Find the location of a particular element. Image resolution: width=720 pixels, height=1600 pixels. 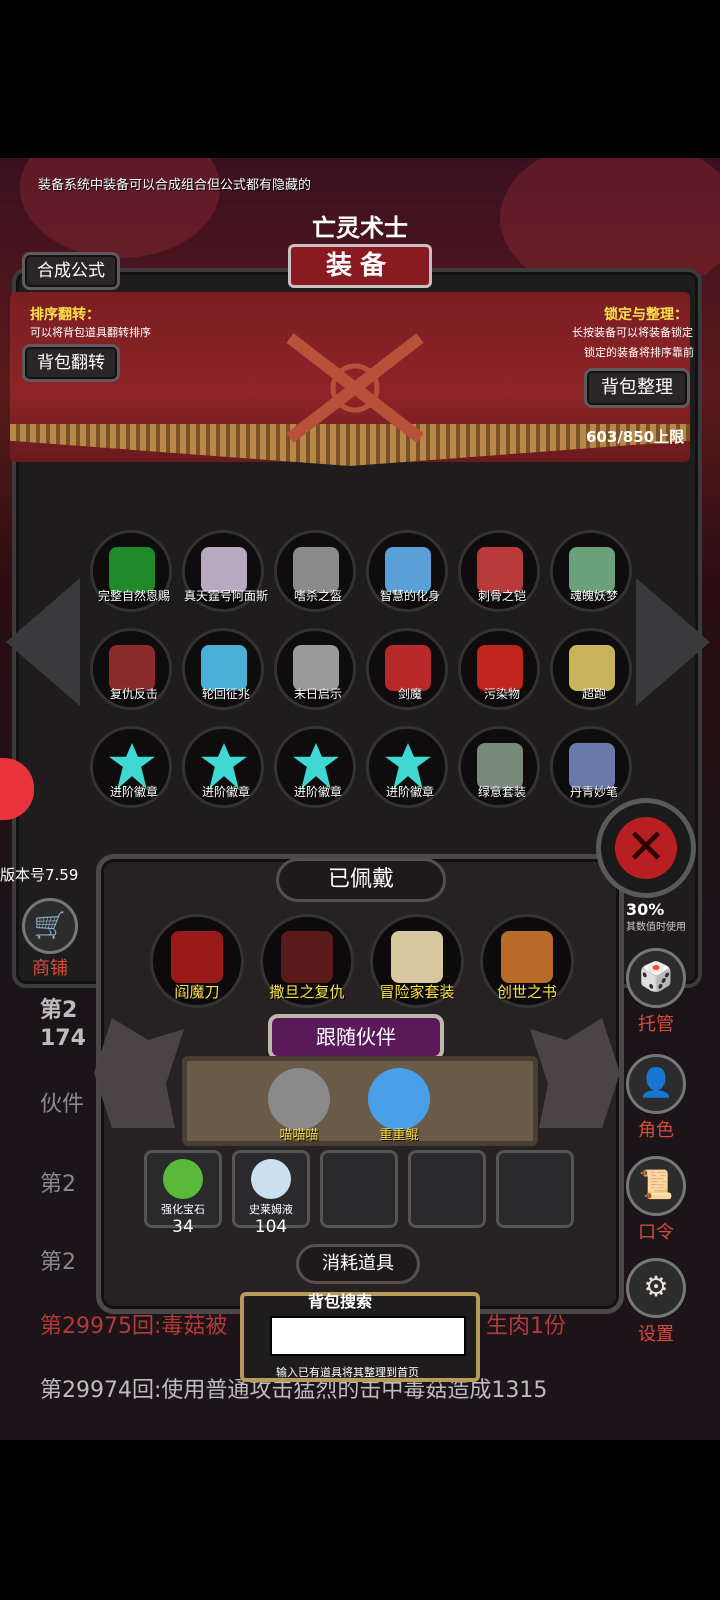

inventory-item: 智慧的化身 is located at coordinates (407, 571).